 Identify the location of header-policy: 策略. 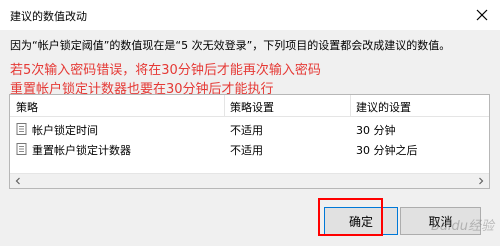
(27, 107).